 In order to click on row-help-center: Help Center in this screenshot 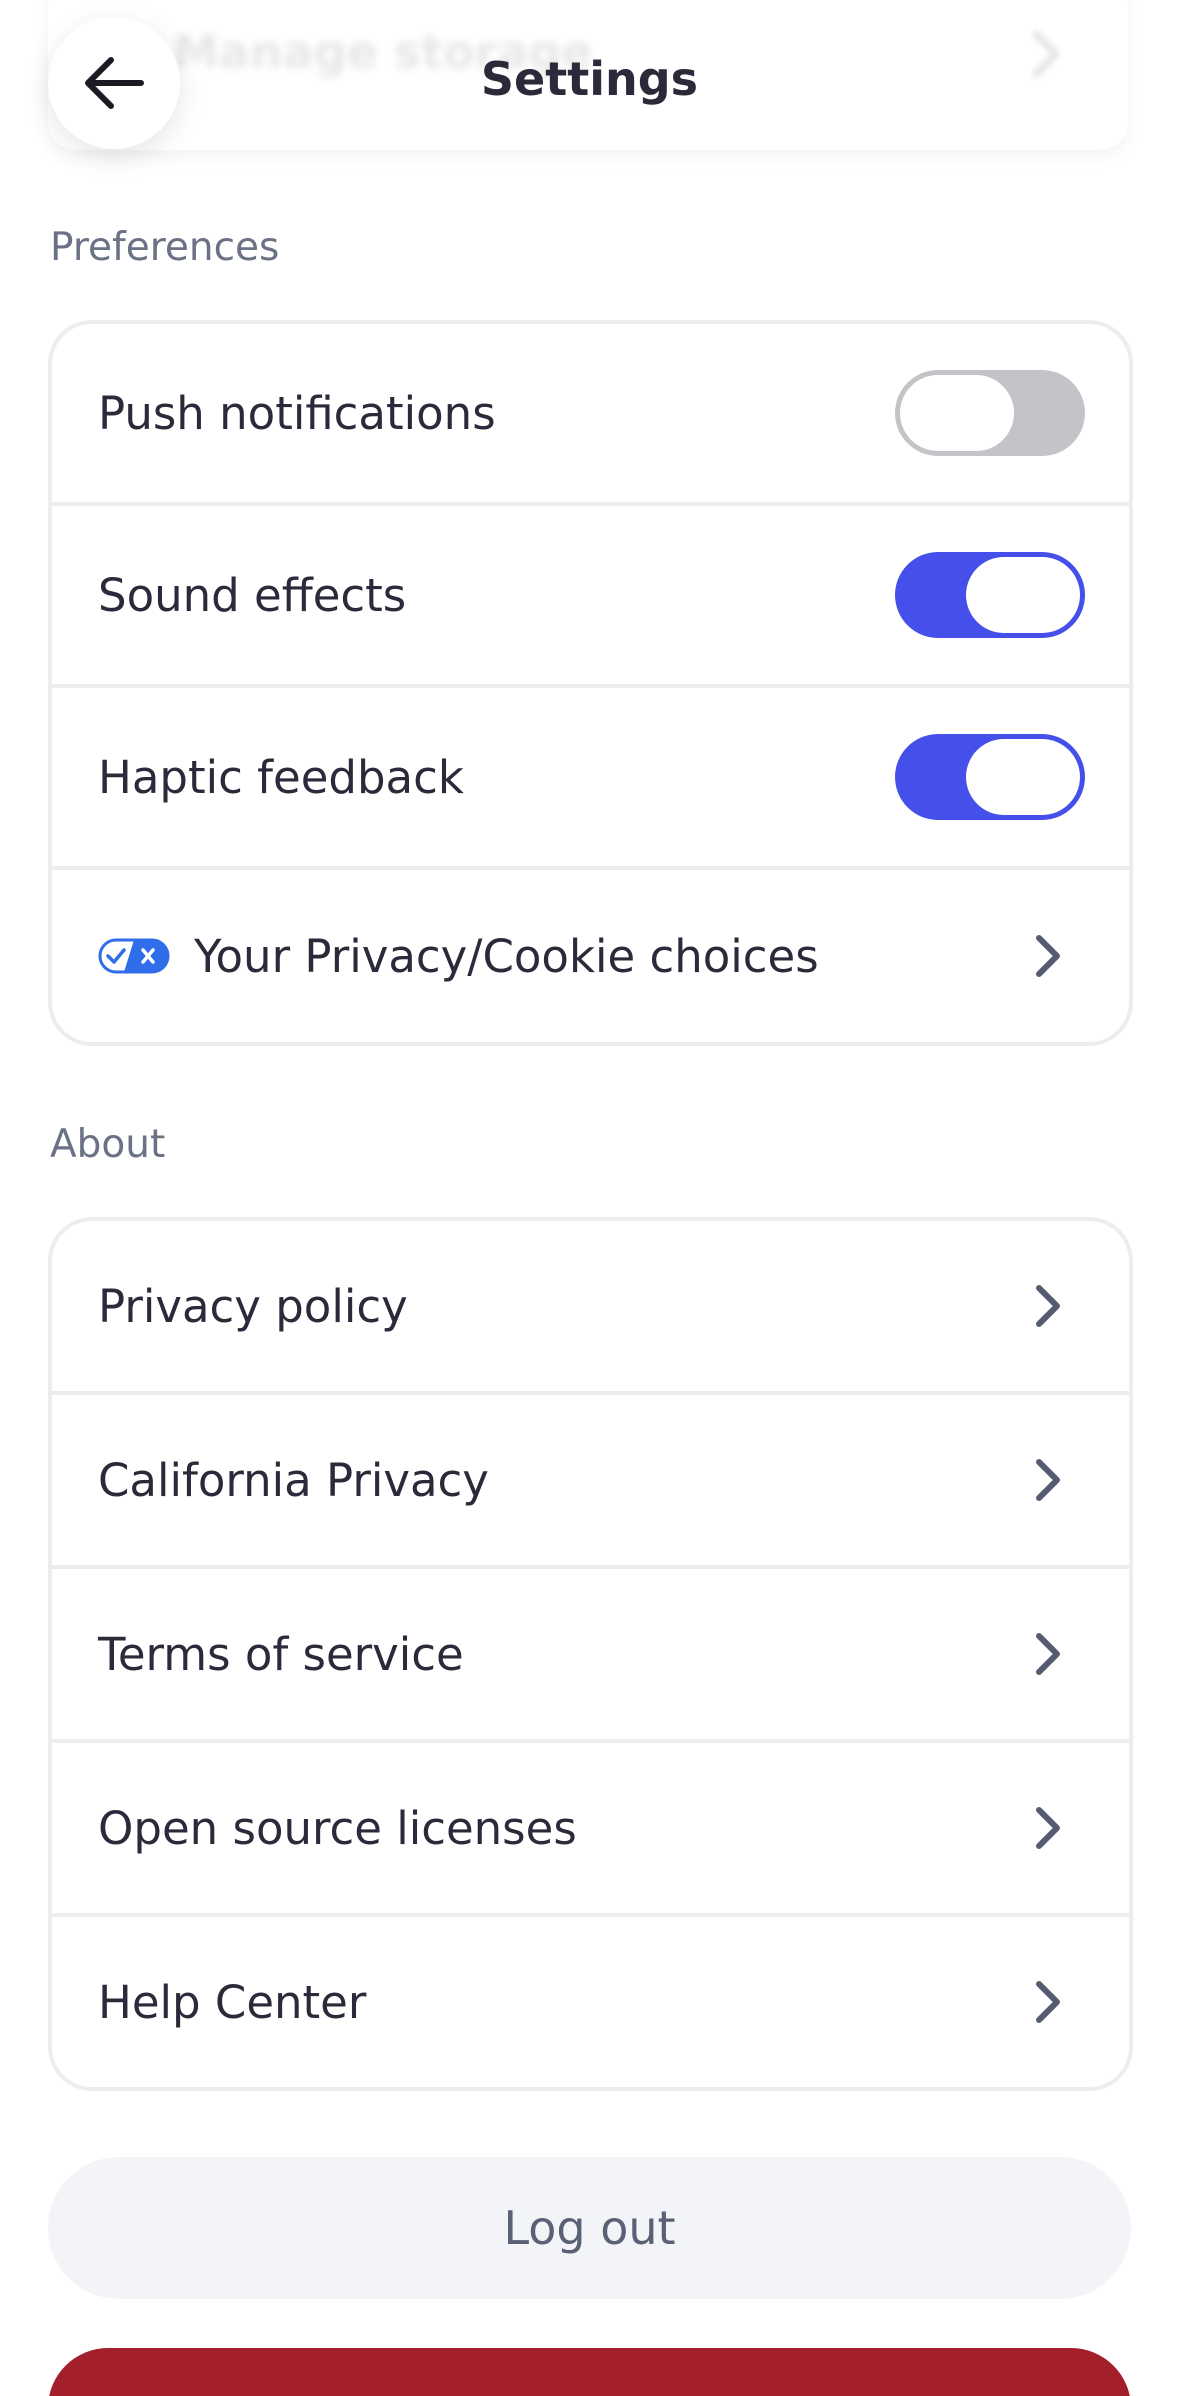, I will do `click(590, 2002)`.